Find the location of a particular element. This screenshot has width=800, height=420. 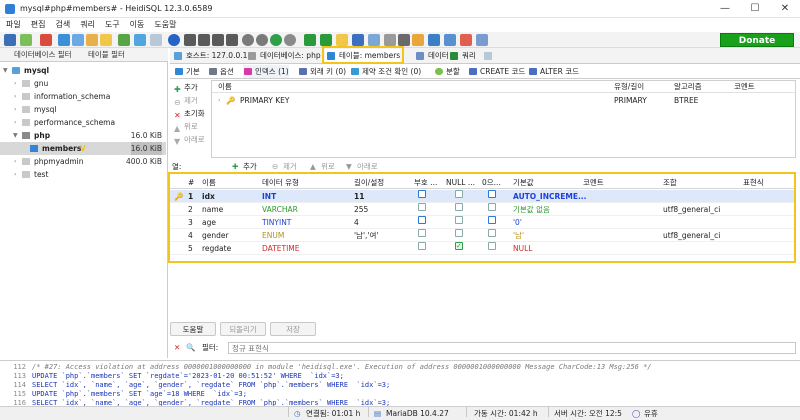

menu-file: 파일 is located at coordinates (13, 25).